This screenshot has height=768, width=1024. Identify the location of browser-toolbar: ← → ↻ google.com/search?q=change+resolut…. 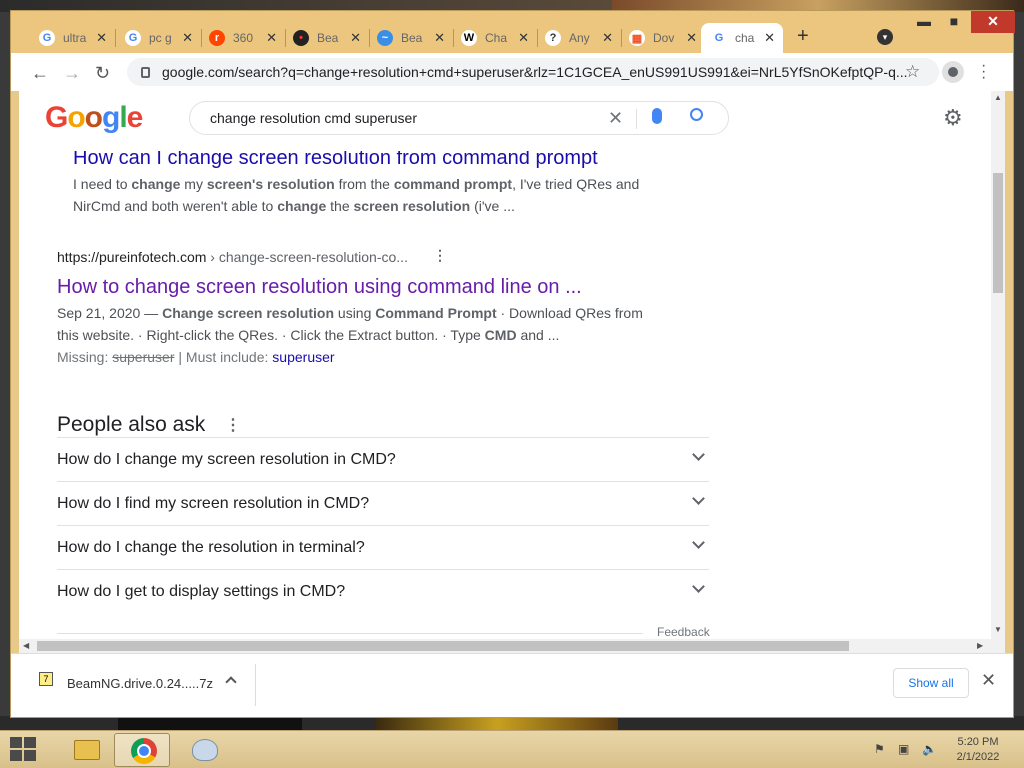
(512, 72).